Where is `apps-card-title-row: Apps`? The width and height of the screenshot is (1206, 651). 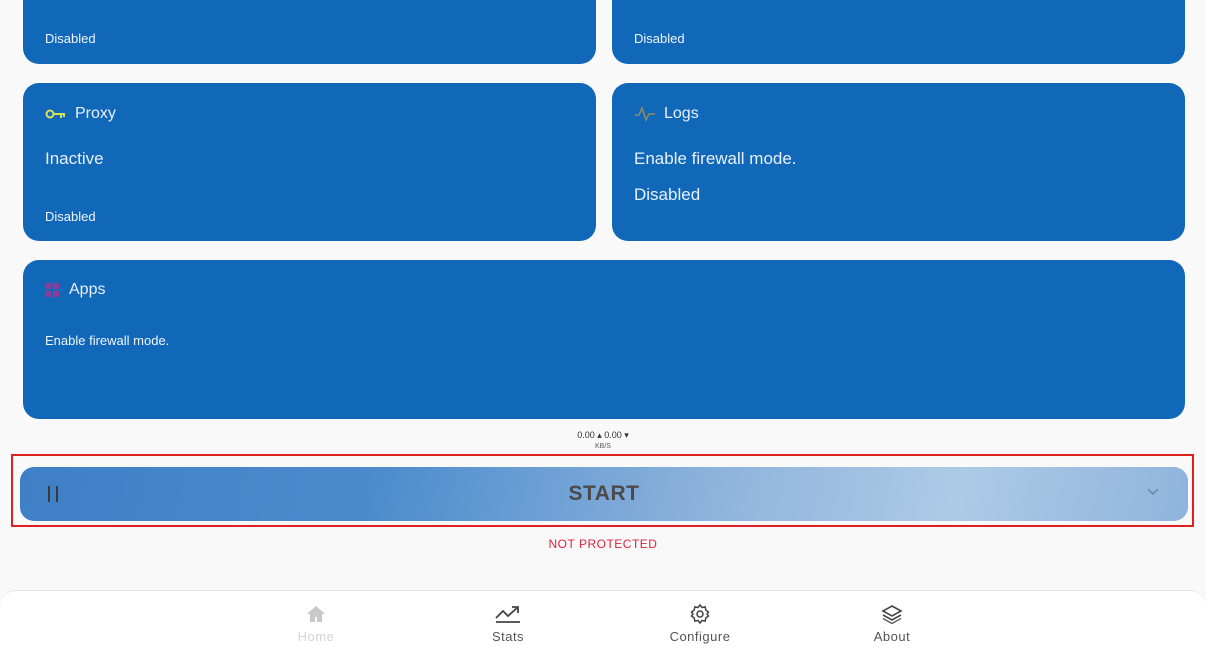 apps-card-title-row: Apps is located at coordinates (75, 290).